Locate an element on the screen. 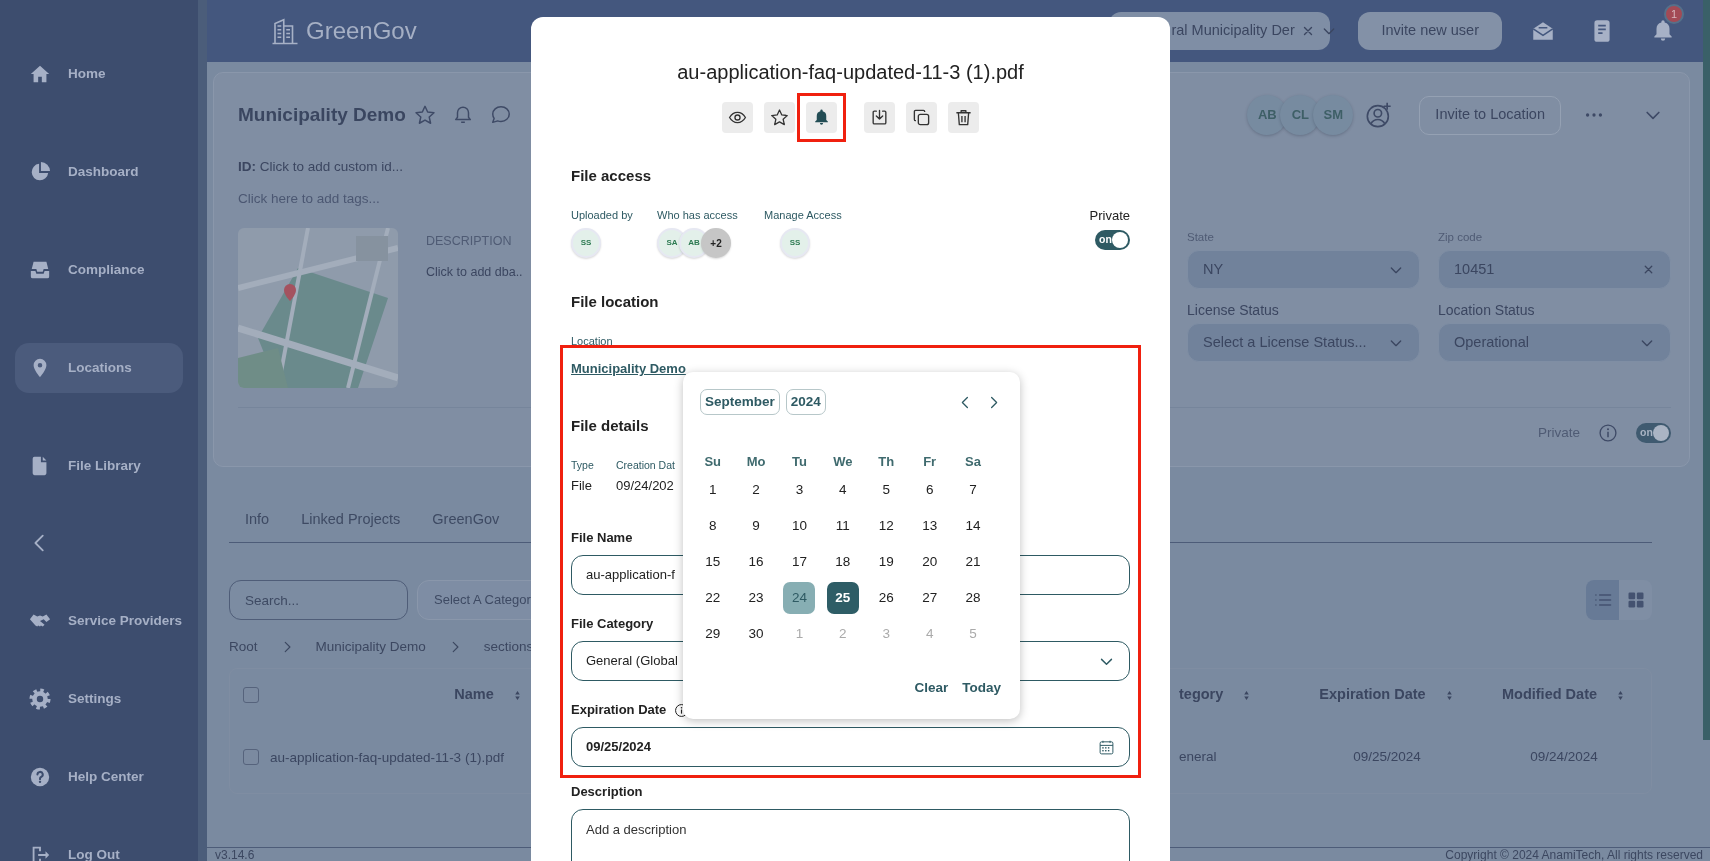 The height and width of the screenshot is (861, 1710). calendar-day: 14 is located at coordinates (973, 526).